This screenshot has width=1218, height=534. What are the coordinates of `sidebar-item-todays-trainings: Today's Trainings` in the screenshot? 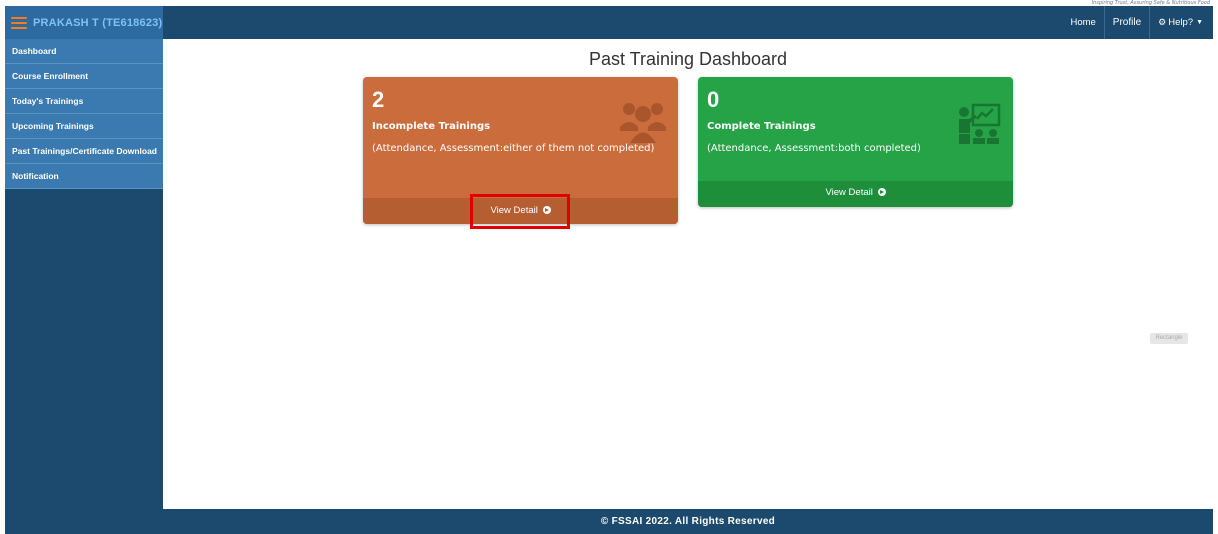 It's located at (84, 101).